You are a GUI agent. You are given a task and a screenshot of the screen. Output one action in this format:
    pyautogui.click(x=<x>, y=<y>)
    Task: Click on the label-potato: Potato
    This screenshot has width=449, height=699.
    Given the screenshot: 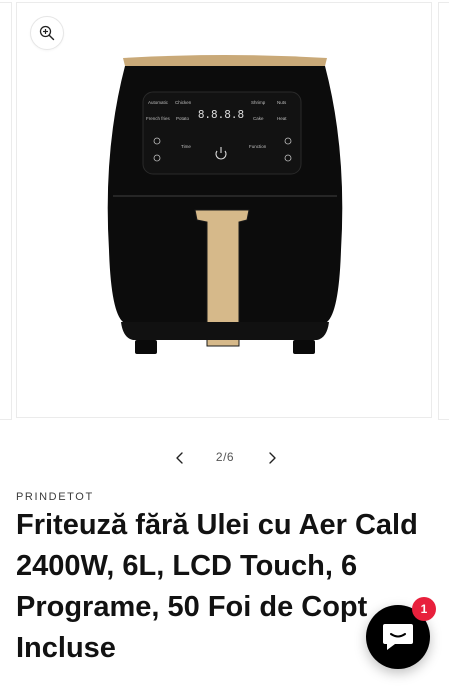 What is the action you would take?
    pyautogui.click(x=183, y=118)
    